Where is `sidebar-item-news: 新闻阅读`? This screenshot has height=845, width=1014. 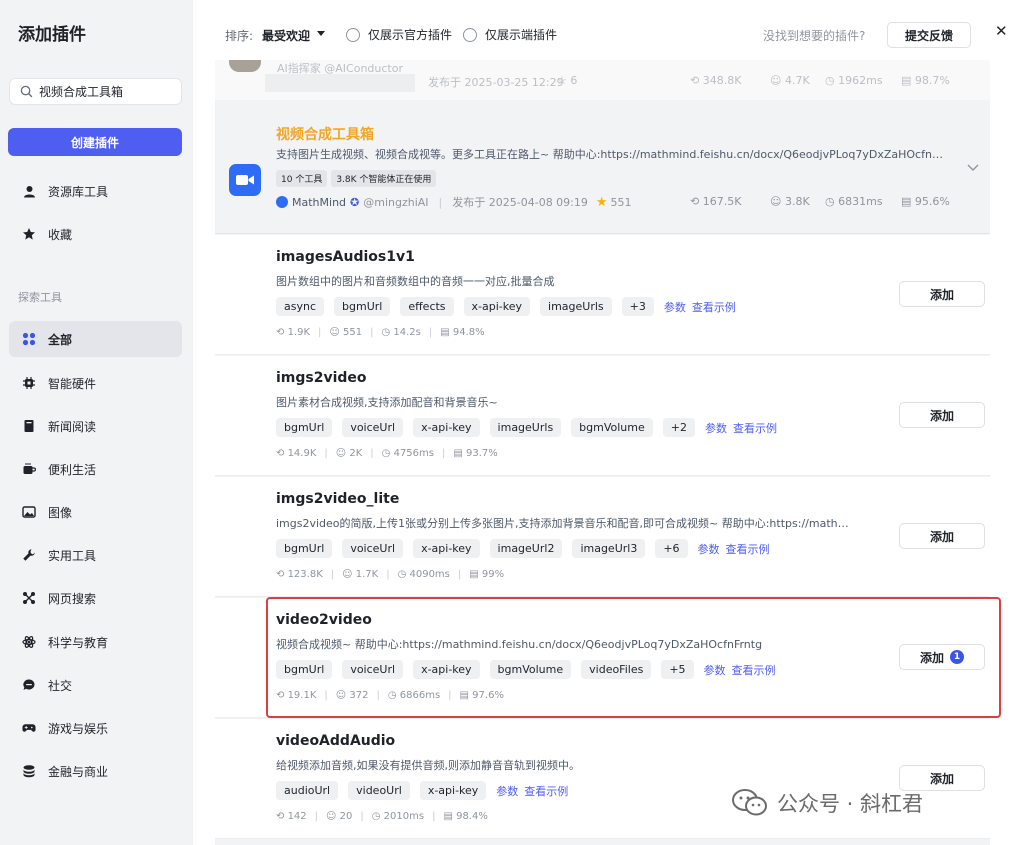
sidebar-item-news: 新闻阅读 is located at coordinates (95, 426).